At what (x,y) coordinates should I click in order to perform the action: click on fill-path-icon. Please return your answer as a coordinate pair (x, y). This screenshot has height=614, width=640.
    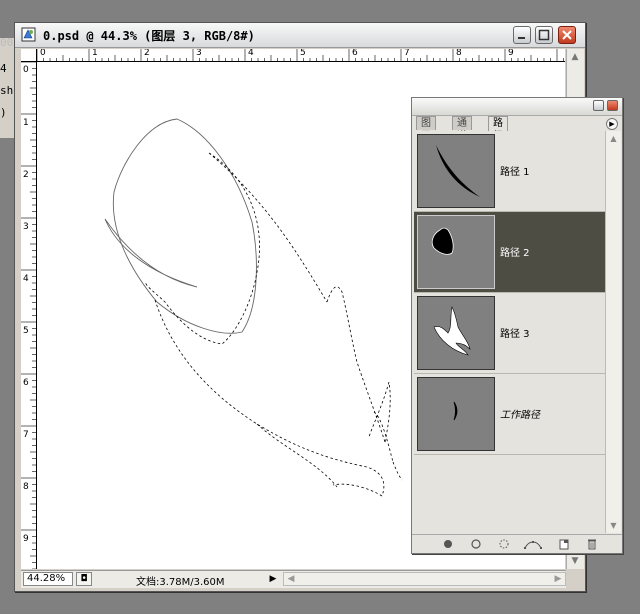
    Looking at the image, I should click on (448, 544).